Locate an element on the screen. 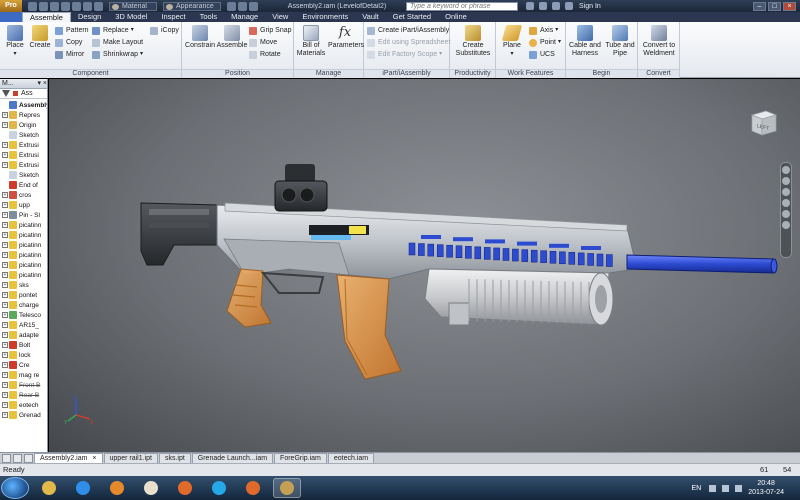 The image size is (800, 500). assemble-button: Assemble is located at coordinates (232, 37).